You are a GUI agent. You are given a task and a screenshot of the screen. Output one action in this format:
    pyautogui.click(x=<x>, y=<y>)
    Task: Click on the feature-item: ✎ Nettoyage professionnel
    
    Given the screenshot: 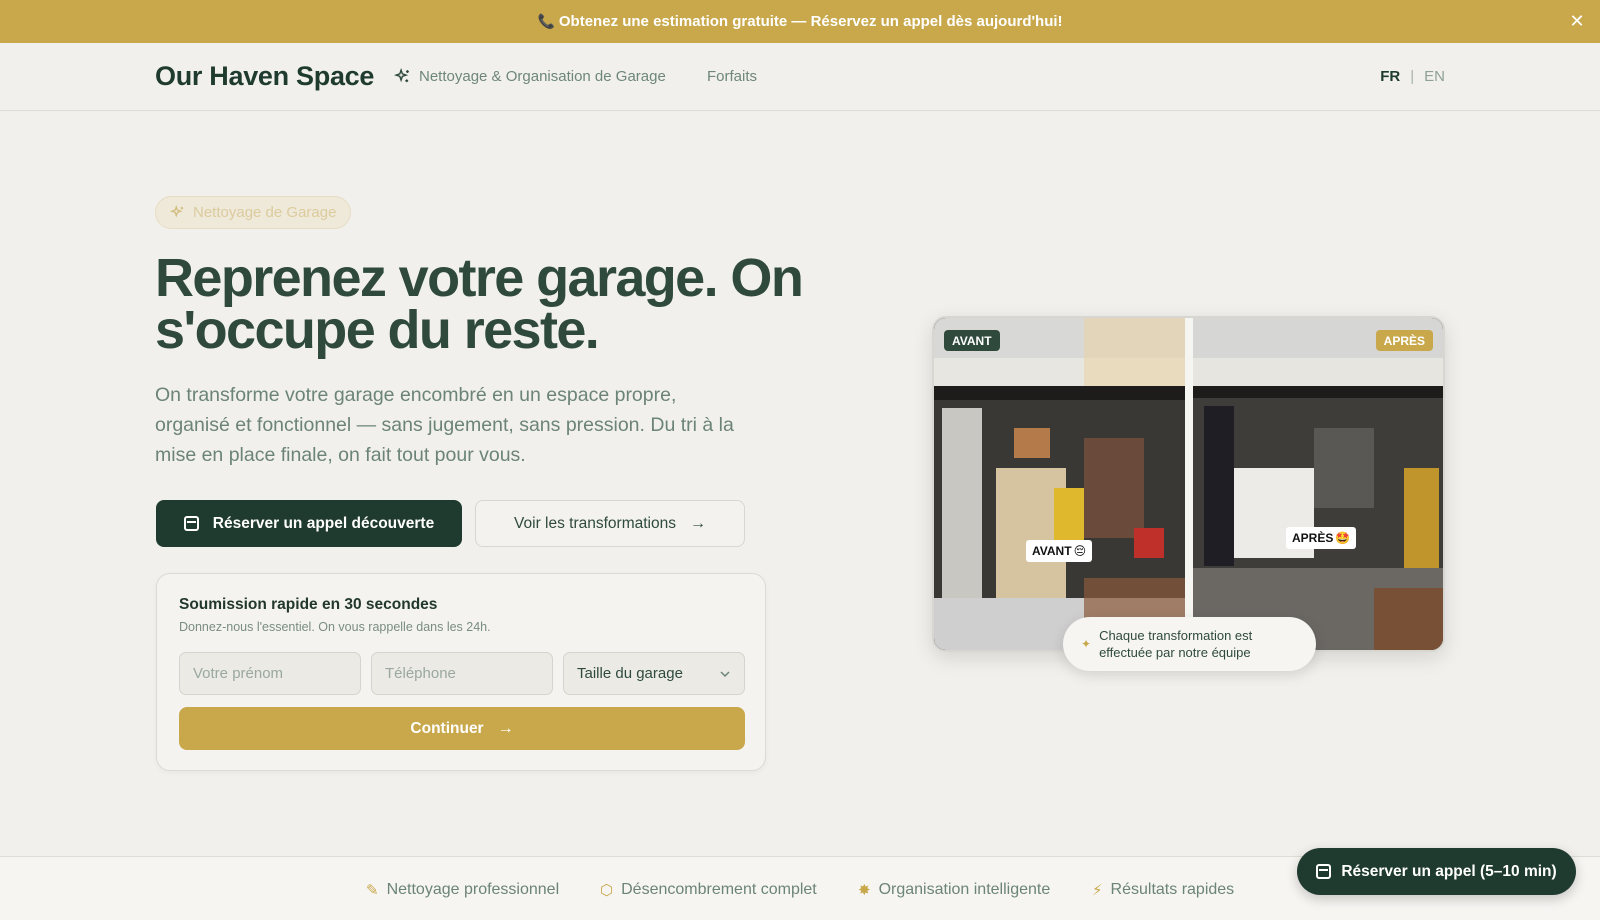 What is the action you would take?
    pyautogui.click(x=462, y=890)
    